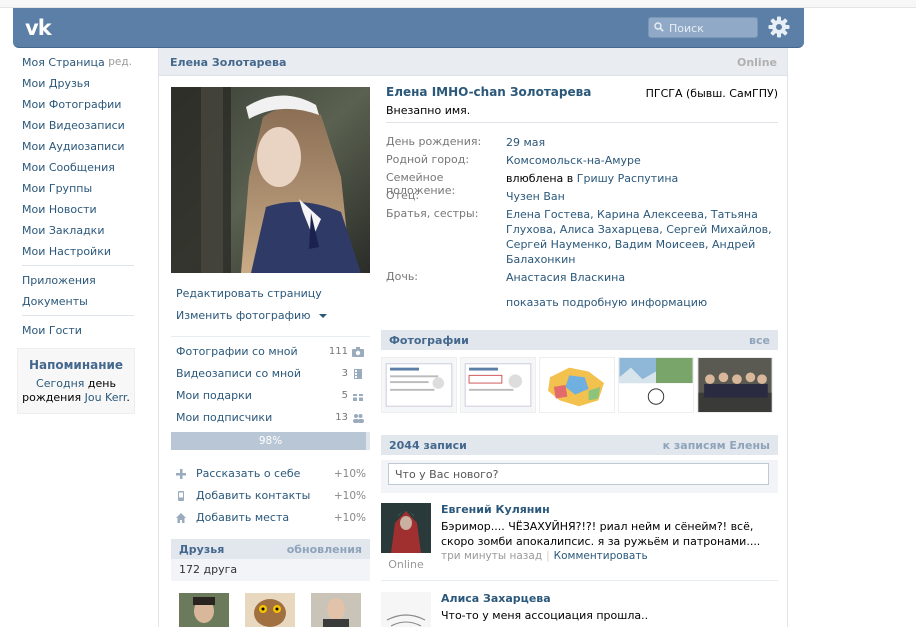  Describe the element at coordinates (428, 445) in the screenshot. I see `wall-title: 2044 записи` at that location.